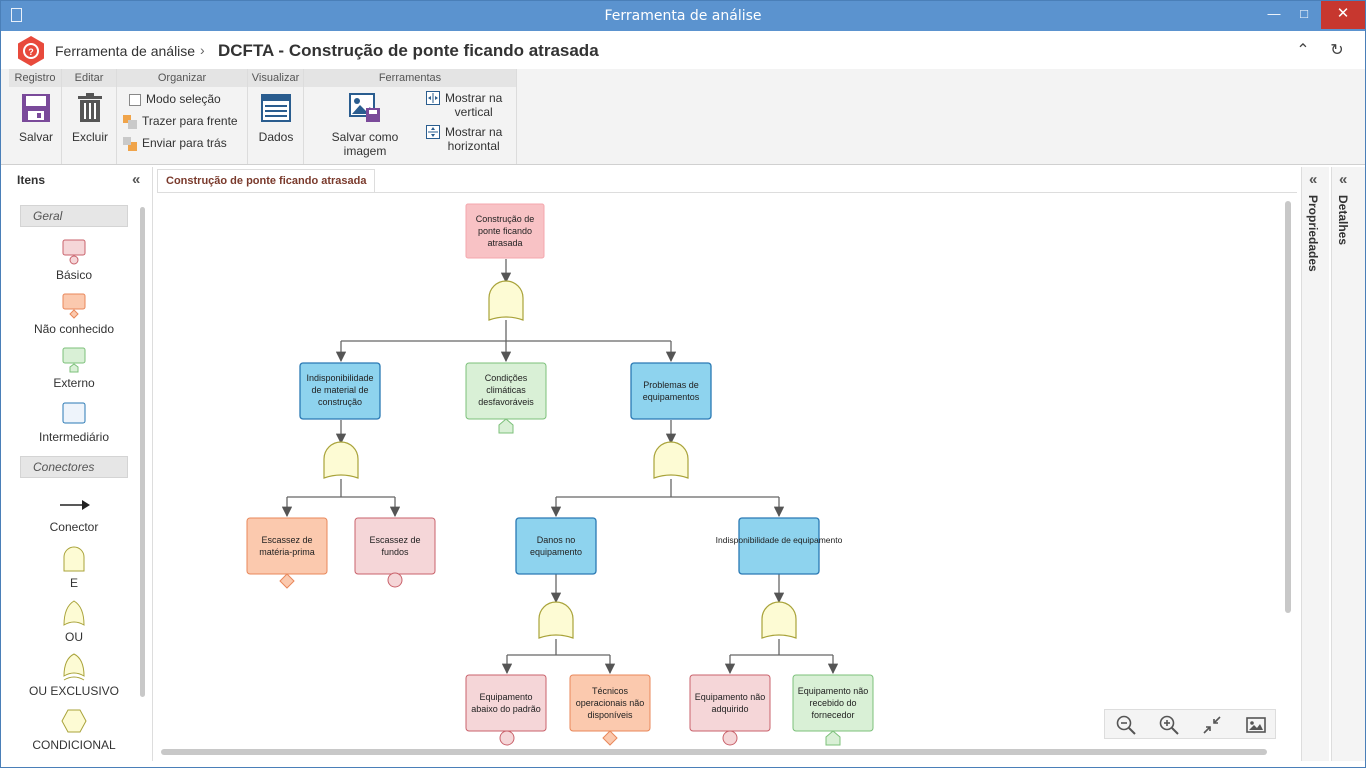 The image size is (1366, 768). Describe the element at coordinates (74, 621) in the screenshot. I see `palette-item-or-gate: OU` at that location.